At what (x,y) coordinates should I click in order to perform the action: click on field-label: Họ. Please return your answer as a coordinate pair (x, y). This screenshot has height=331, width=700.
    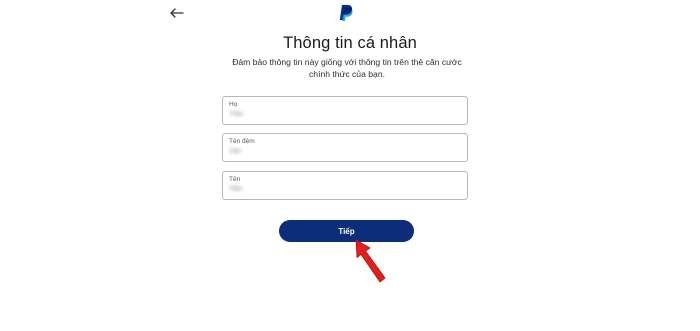
    Looking at the image, I should click on (233, 104).